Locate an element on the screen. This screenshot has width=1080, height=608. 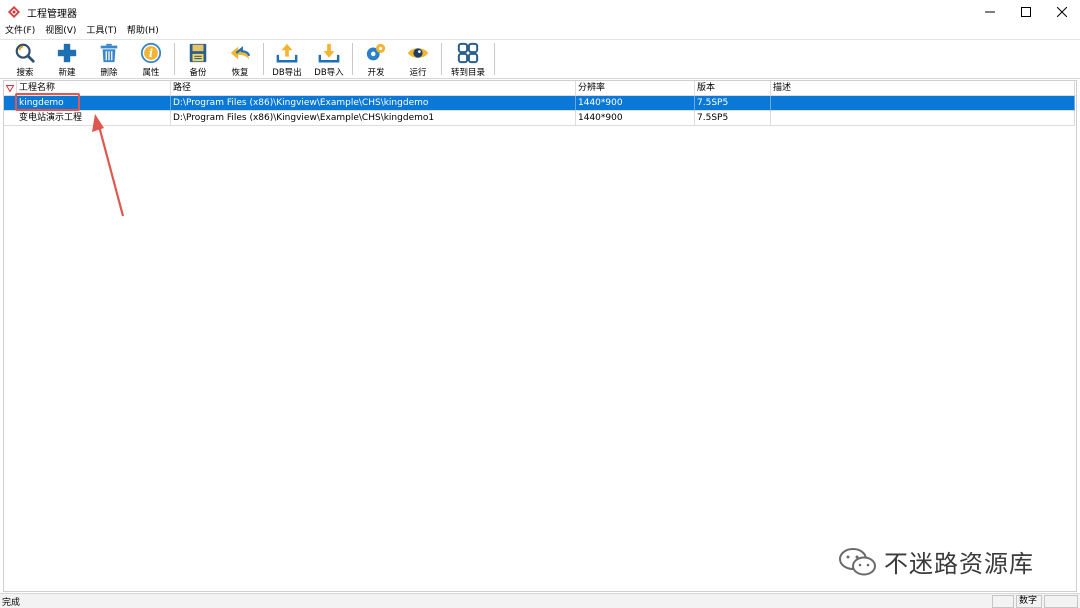
goto-directory-button: 转到目录 is located at coordinates (468, 59).